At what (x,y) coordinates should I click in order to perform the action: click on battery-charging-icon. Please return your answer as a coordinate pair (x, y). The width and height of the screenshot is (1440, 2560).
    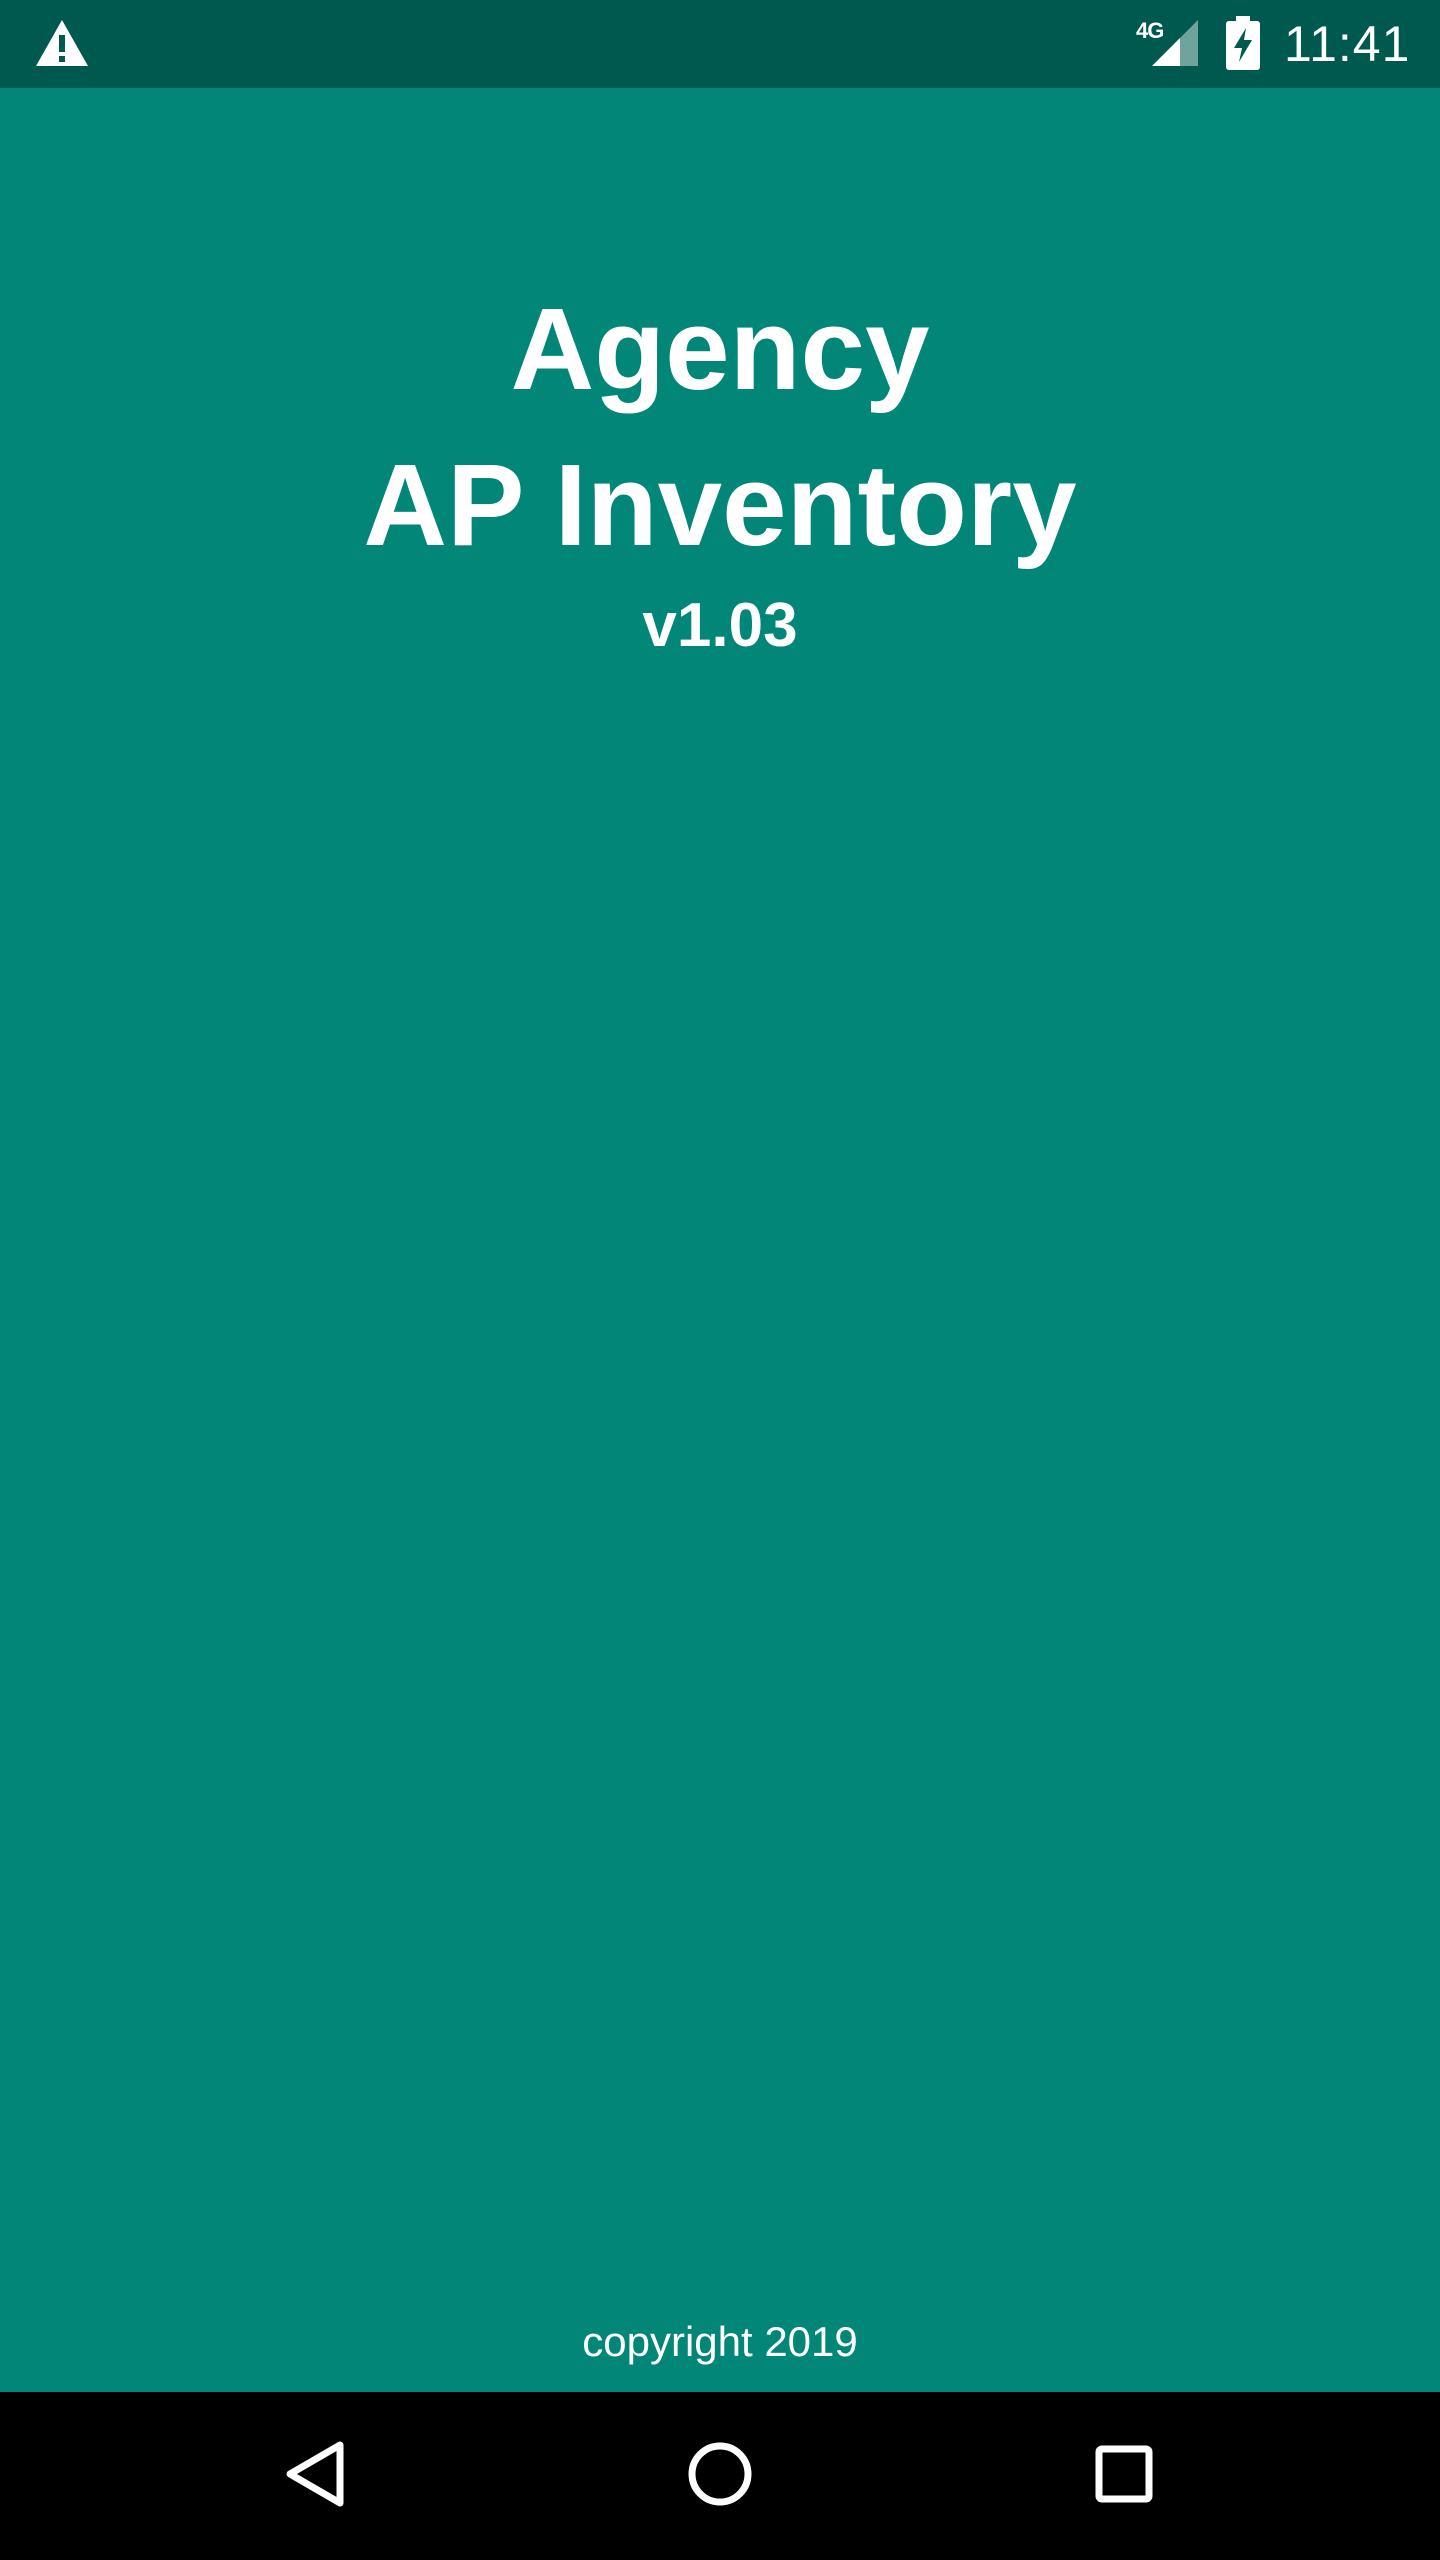
    Looking at the image, I should click on (1243, 43).